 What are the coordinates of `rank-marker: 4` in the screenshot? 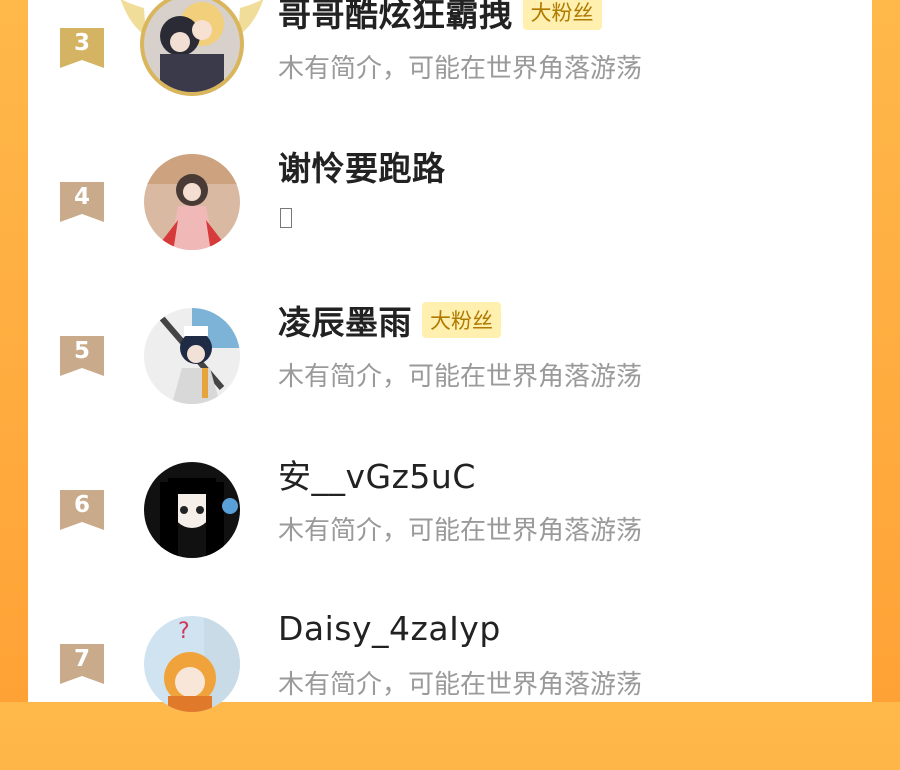 It's located at (82, 202).